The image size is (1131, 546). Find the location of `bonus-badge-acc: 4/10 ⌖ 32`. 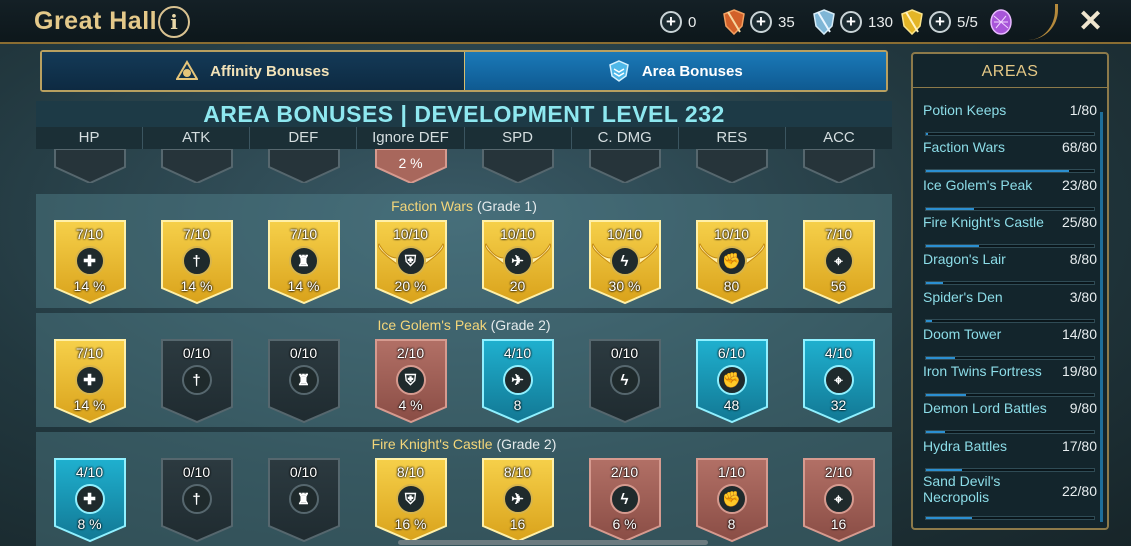

bonus-badge-acc: 4/10 ⌖ 32 is located at coordinates (839, 381).